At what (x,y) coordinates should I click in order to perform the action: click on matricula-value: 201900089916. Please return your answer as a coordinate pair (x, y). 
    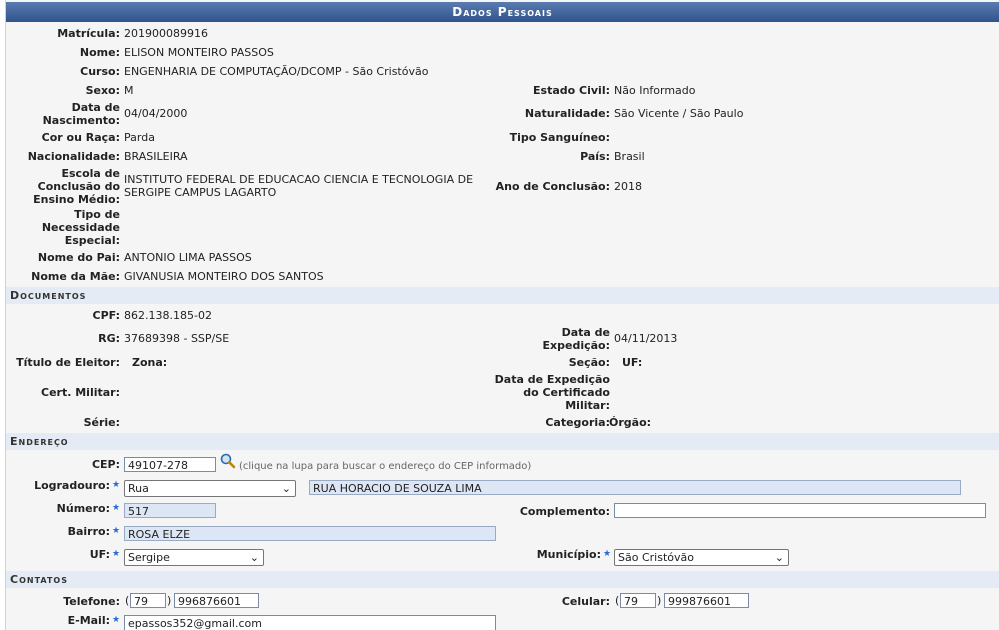
    Looking at the image, I should click on (166, 33).